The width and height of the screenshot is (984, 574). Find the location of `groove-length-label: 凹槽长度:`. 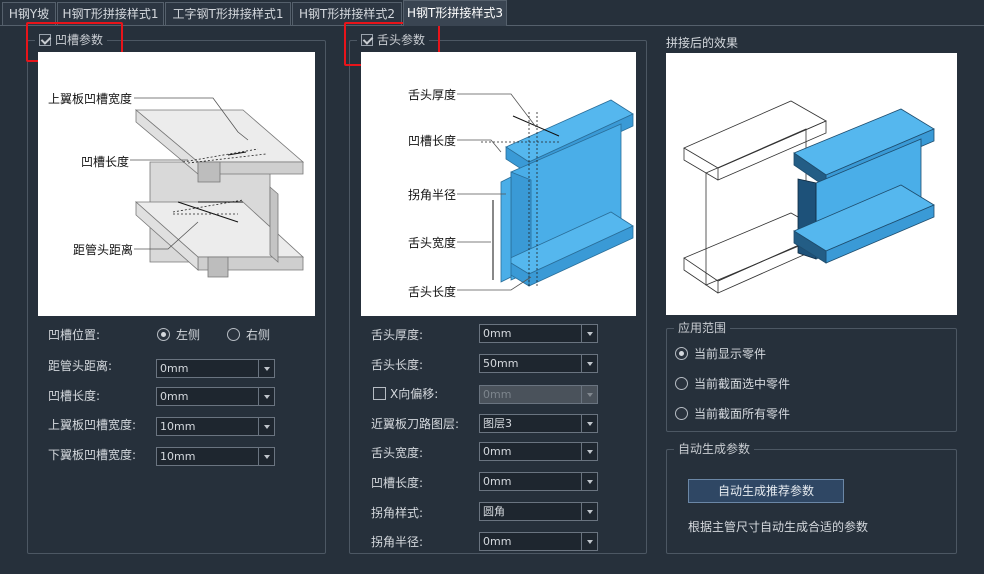

groove-length-label: 凹槽长度: is located at coordinates (74, 396).